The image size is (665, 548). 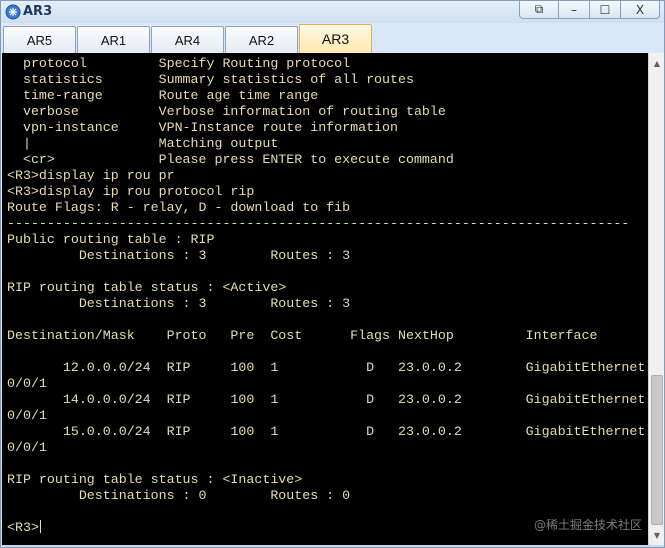 What do you see at coordinates (155, 479) in the screenshot?
I see `terminal-line: RIP routing table status : <Inactive>` at bounding box center [155, 479].